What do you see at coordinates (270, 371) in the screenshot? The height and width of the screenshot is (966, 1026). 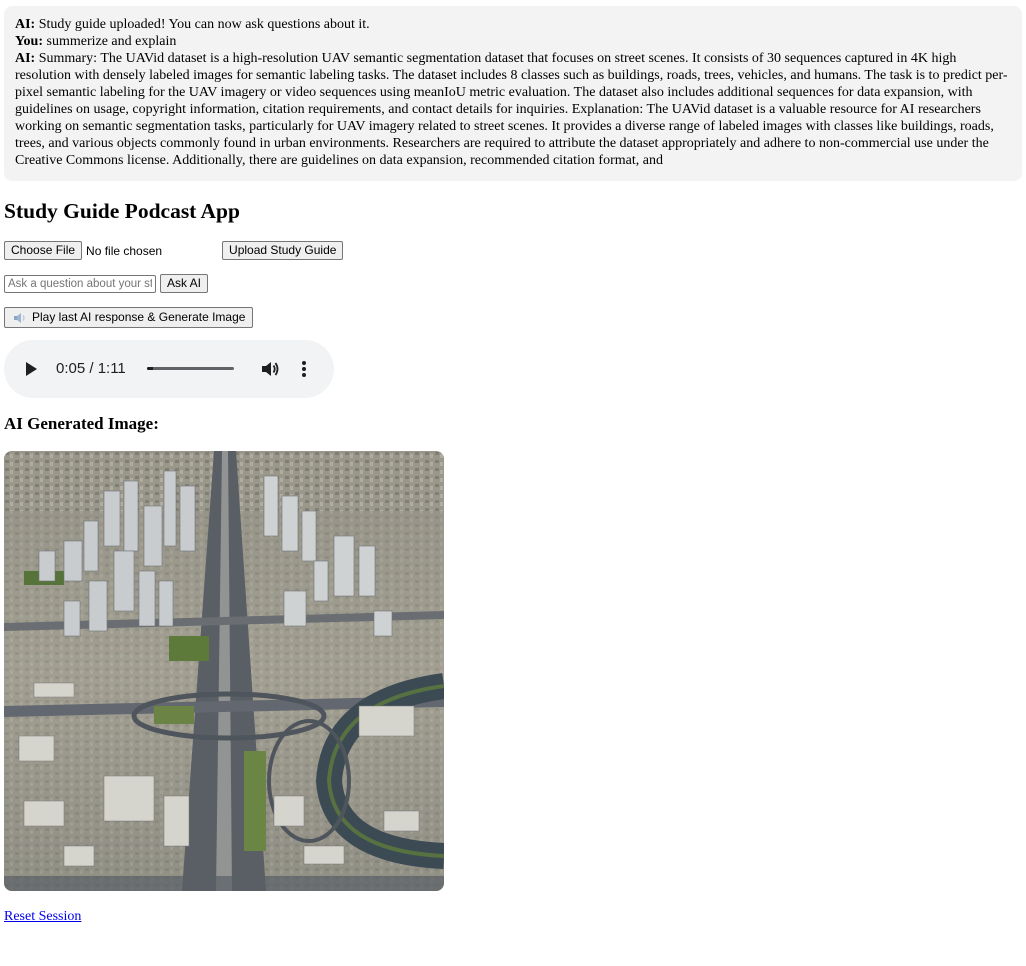 I see `volume-icon` at bounding box center [270, 371].